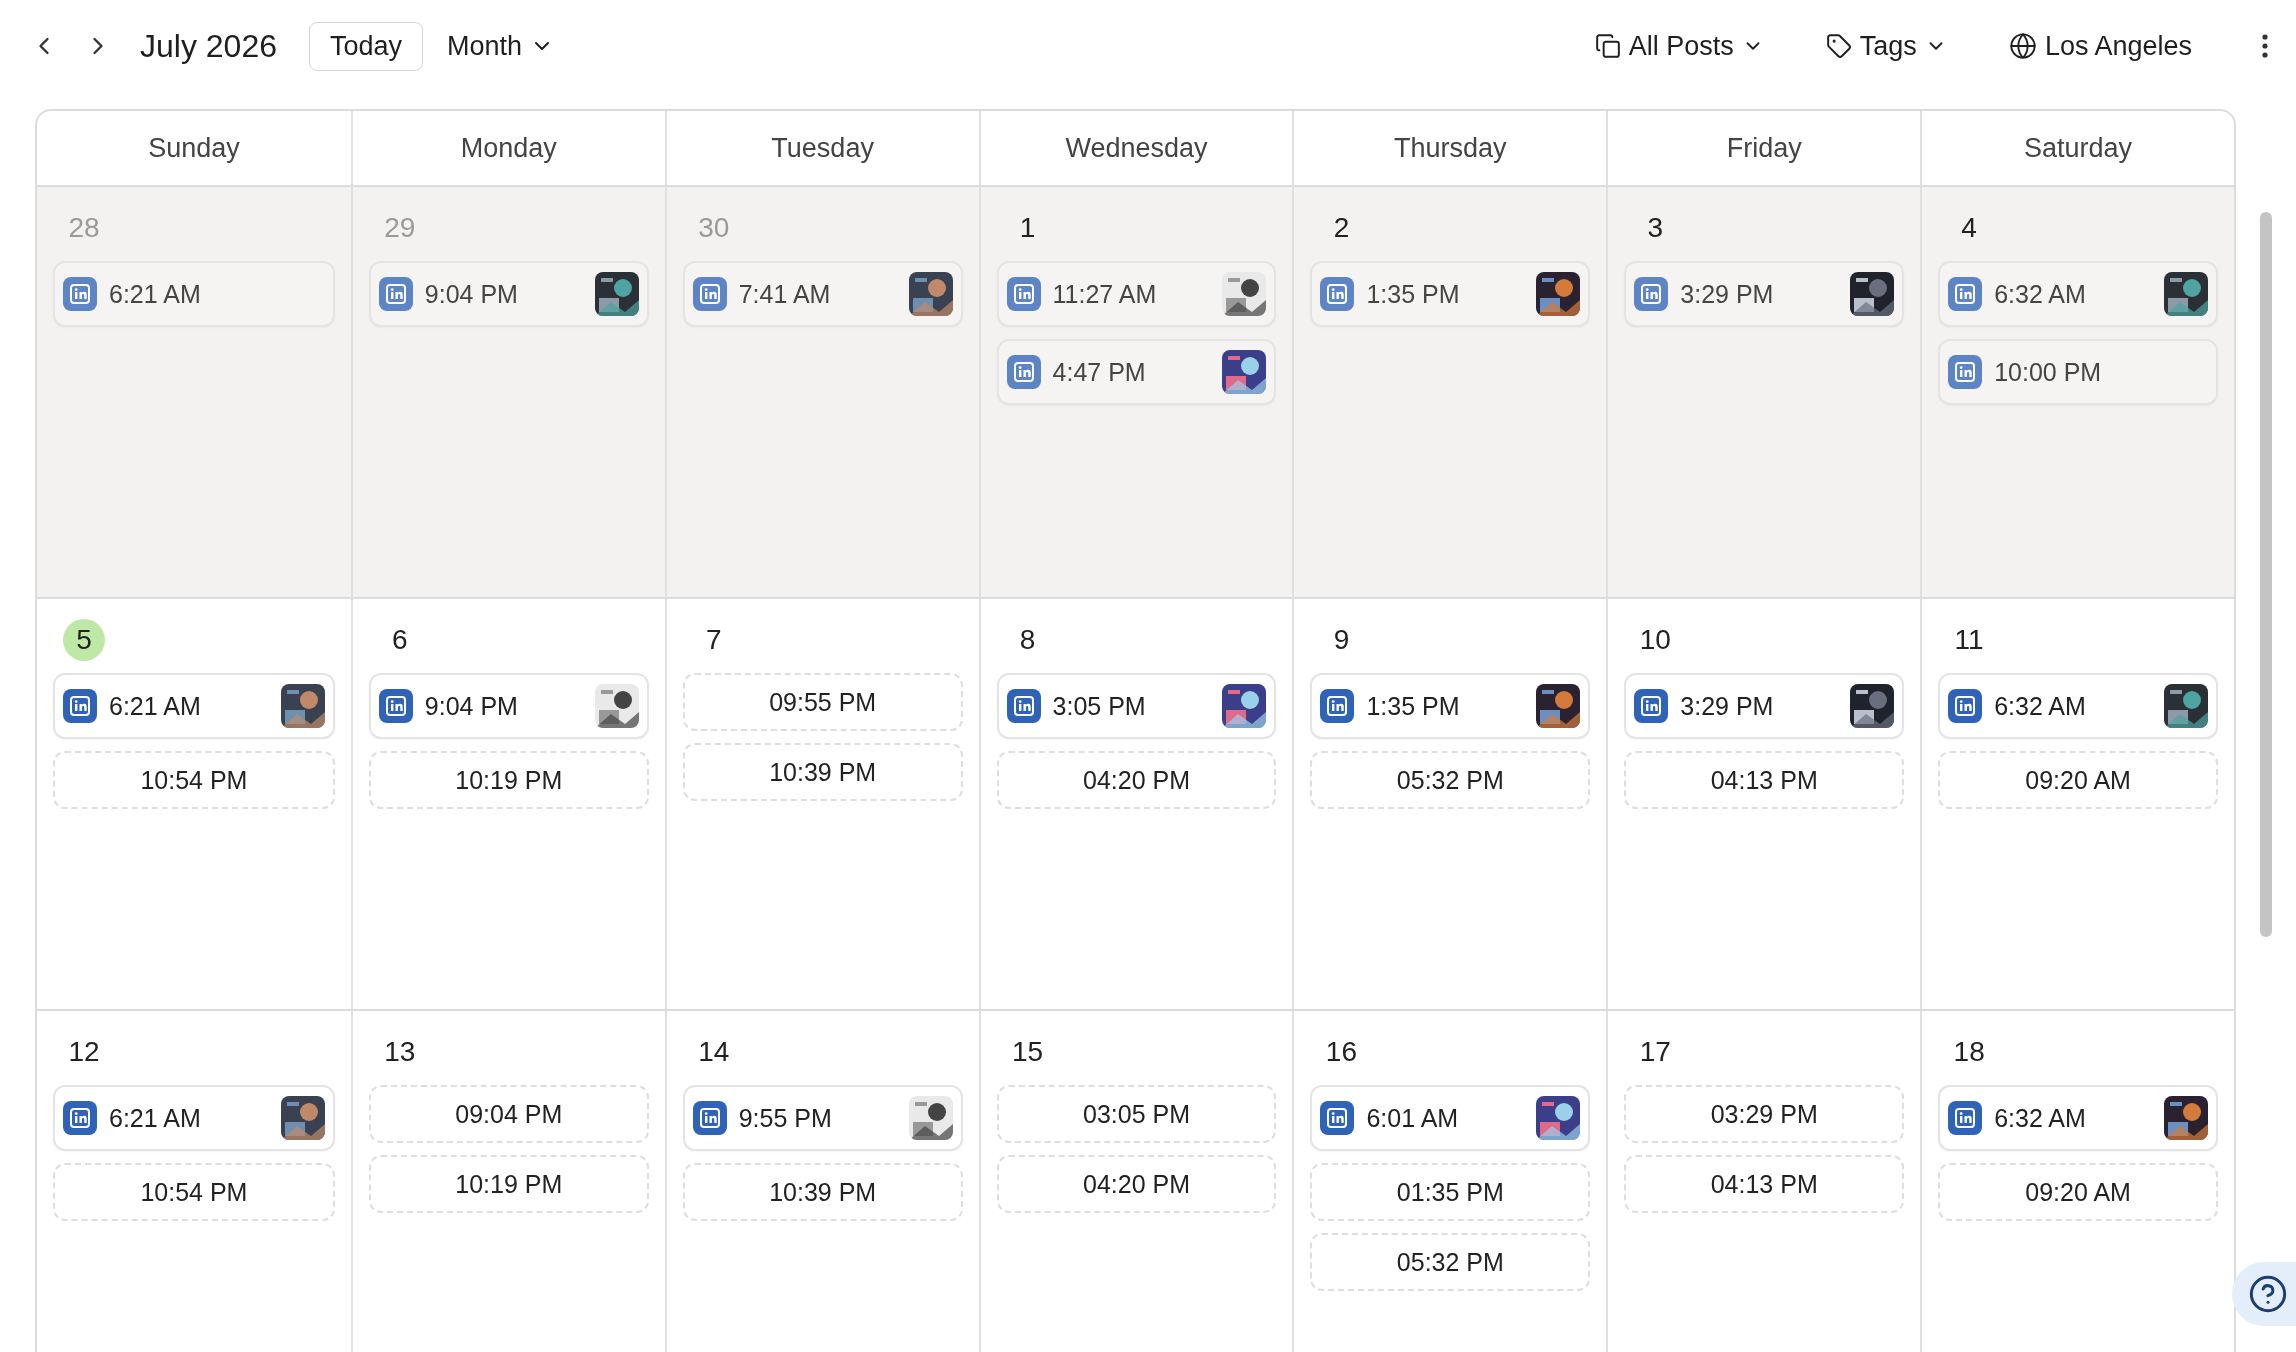  Describe the element at coordinates (2100, 46) in the screenshot. I see `timezone-dropdown: Los Angeles` at that location.